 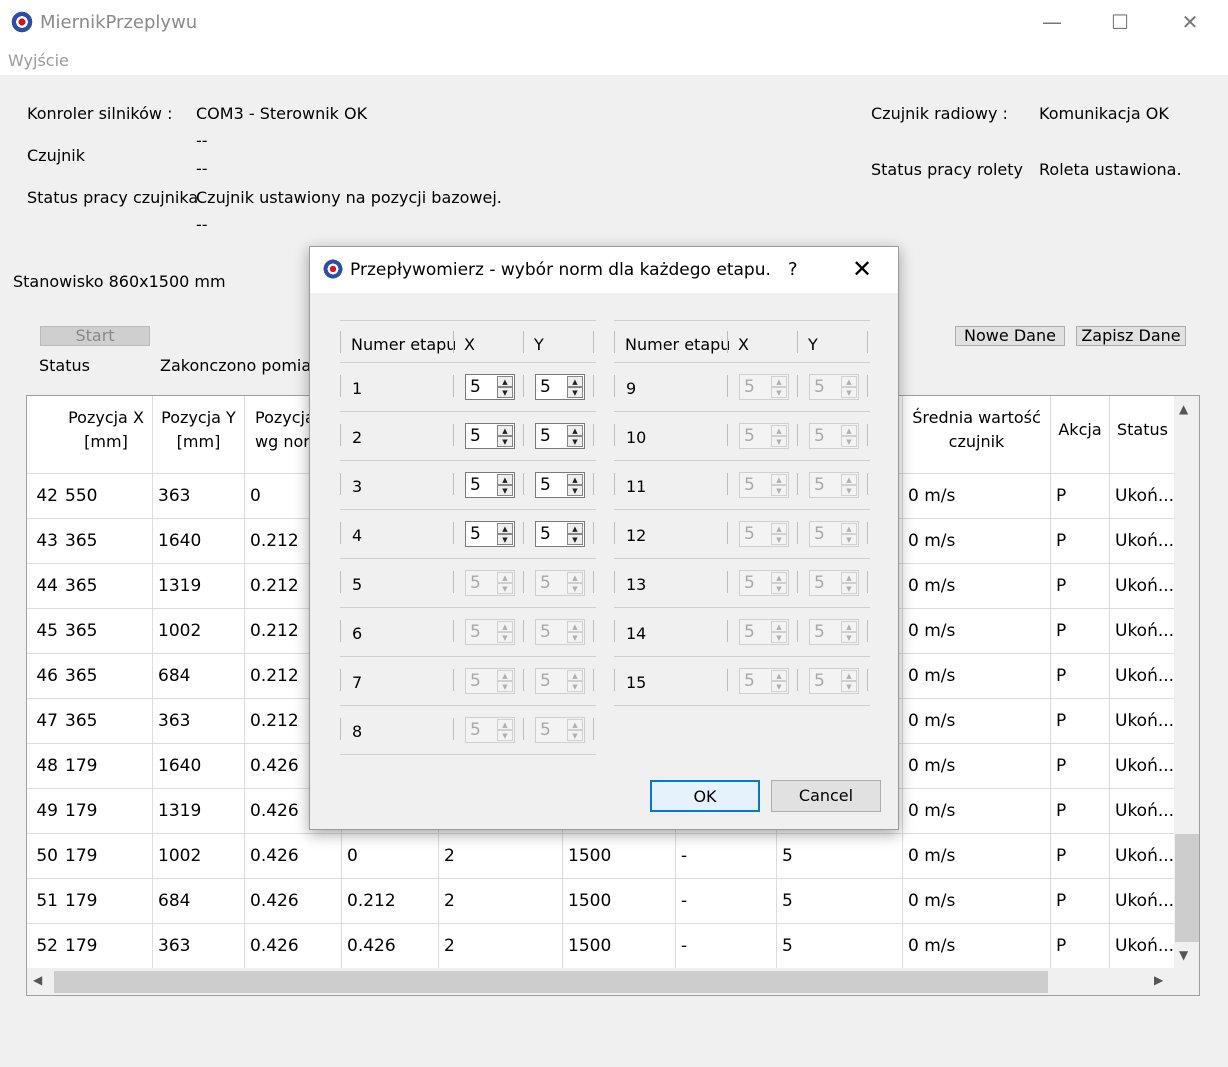 I want to click on maximize-button: ☐, so click(x=1120, y=22).